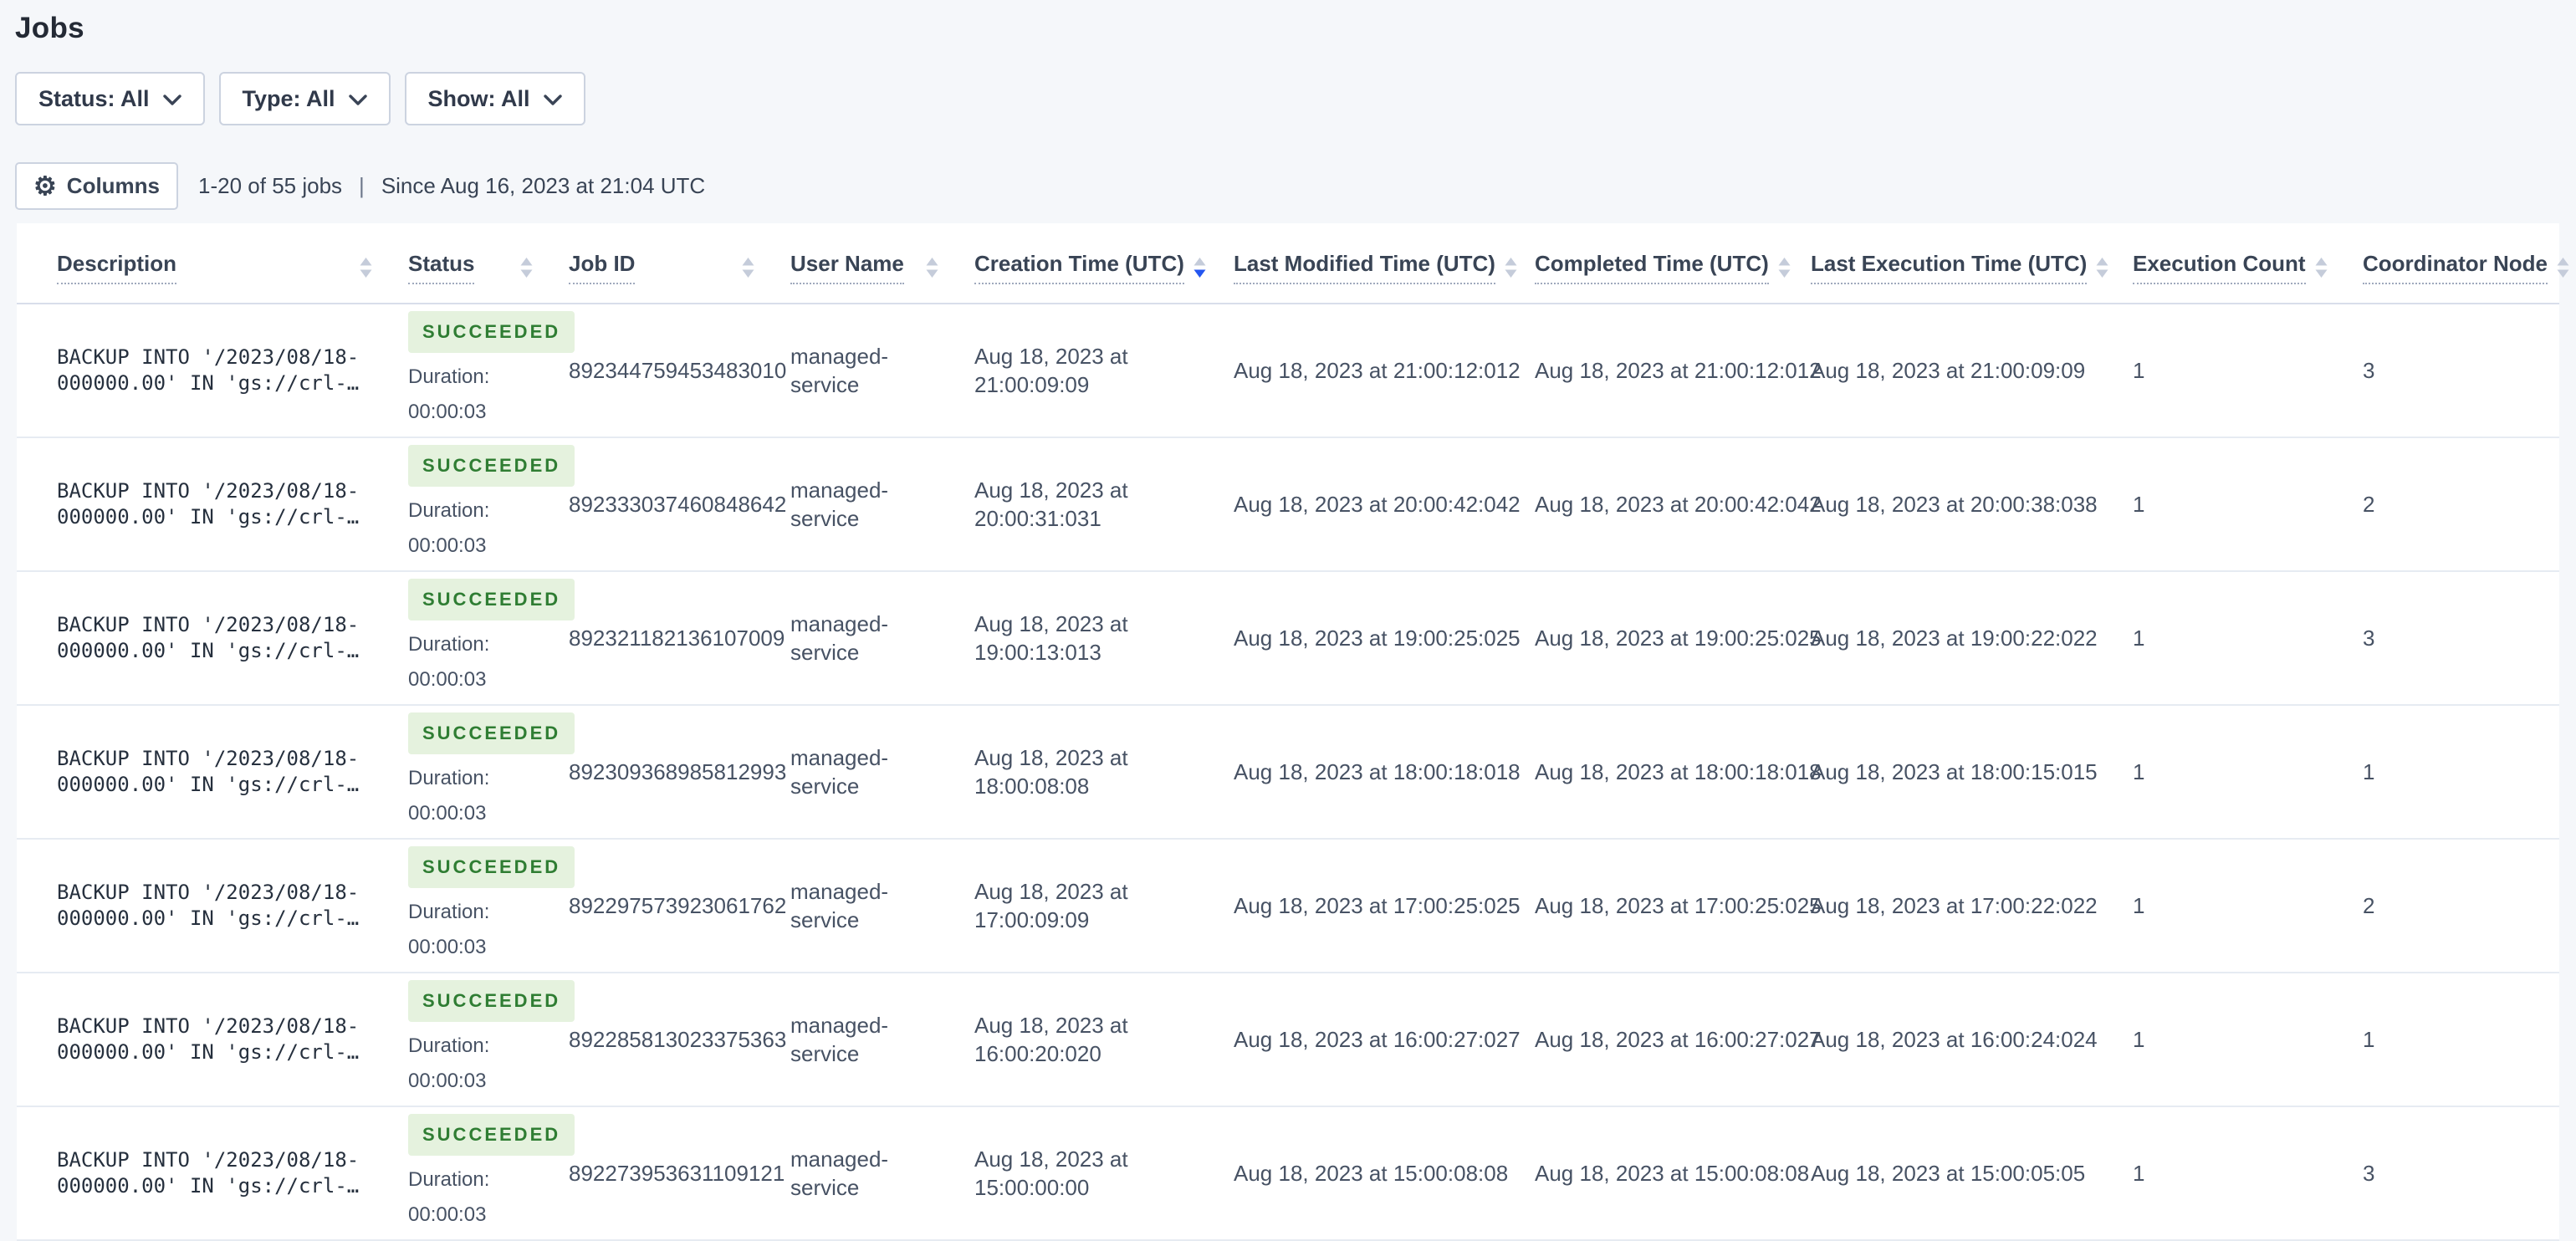  Describe the element at coordinates (602, 267) in the screenshot. I see `column-header-label: Job ID` at that location.